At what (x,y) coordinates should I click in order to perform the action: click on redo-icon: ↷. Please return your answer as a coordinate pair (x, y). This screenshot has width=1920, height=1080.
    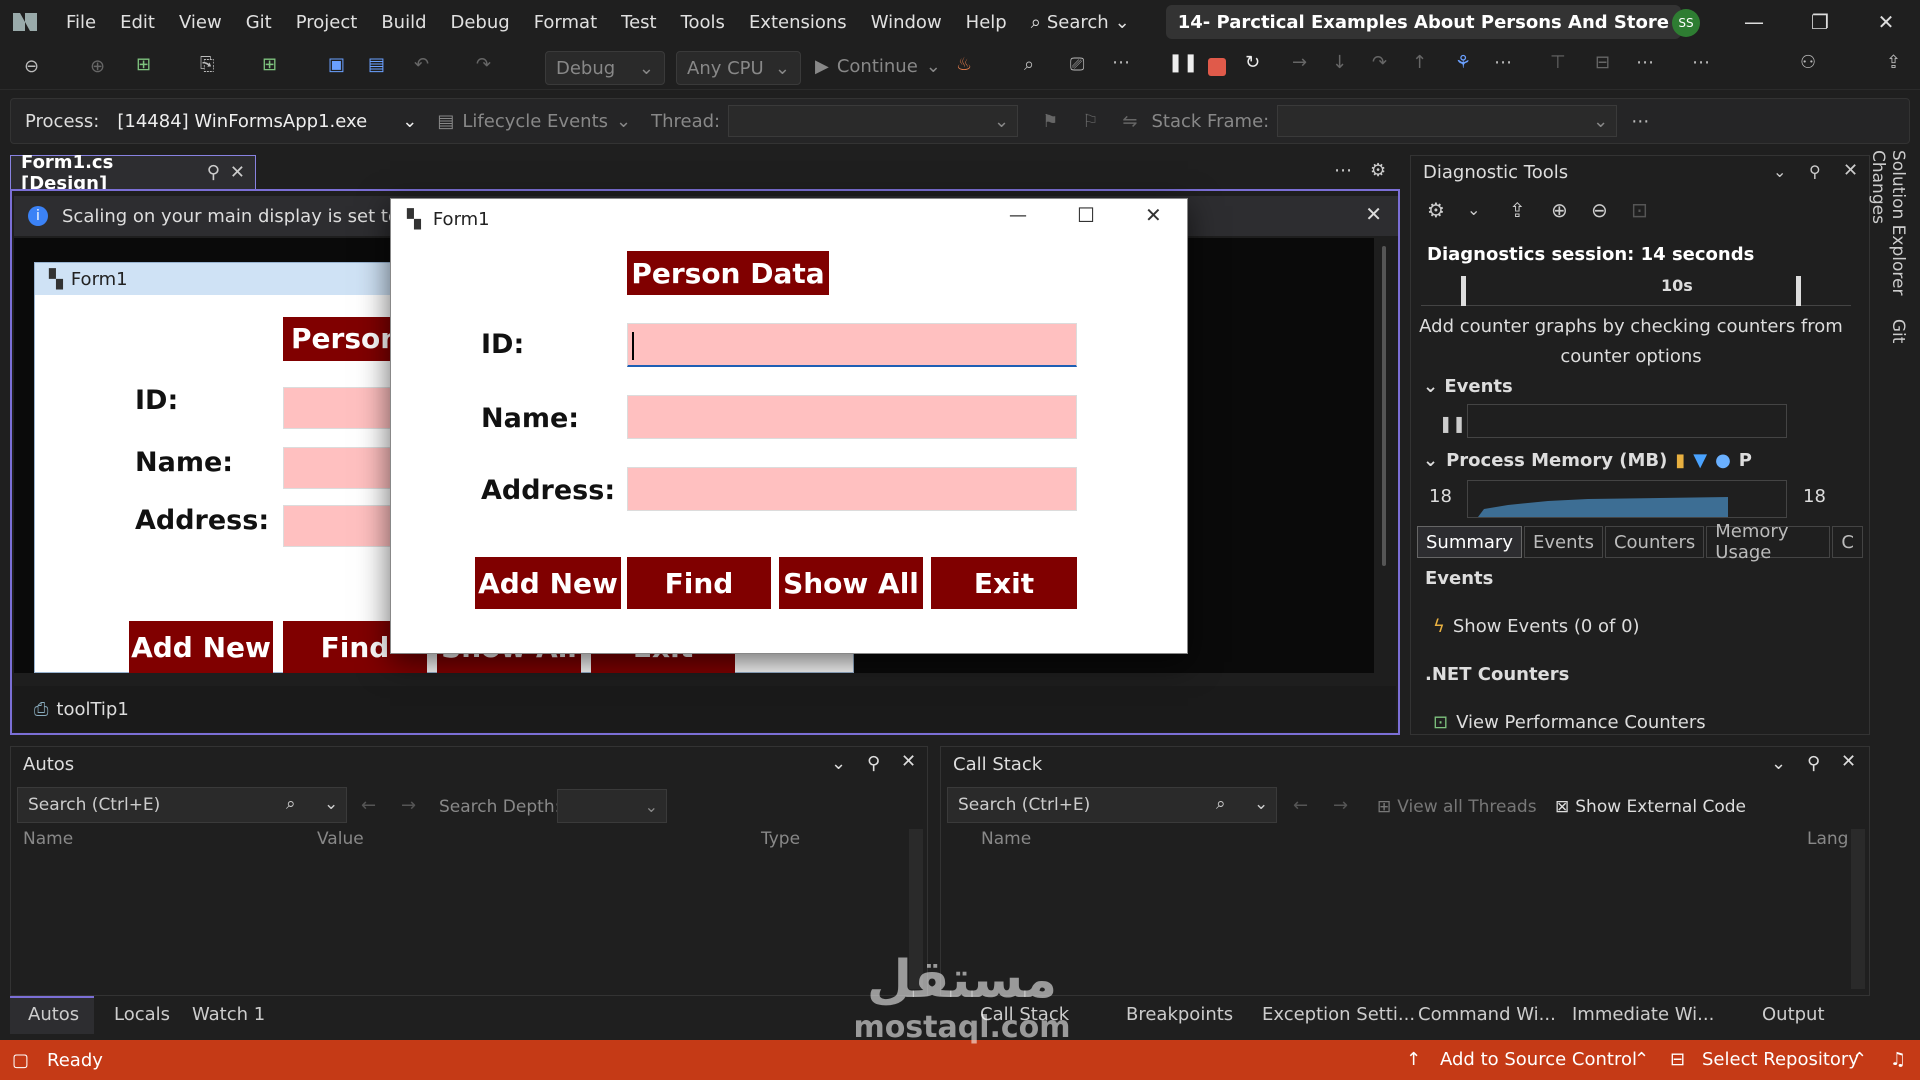
    Looking at the image, I should click on (483, 64).